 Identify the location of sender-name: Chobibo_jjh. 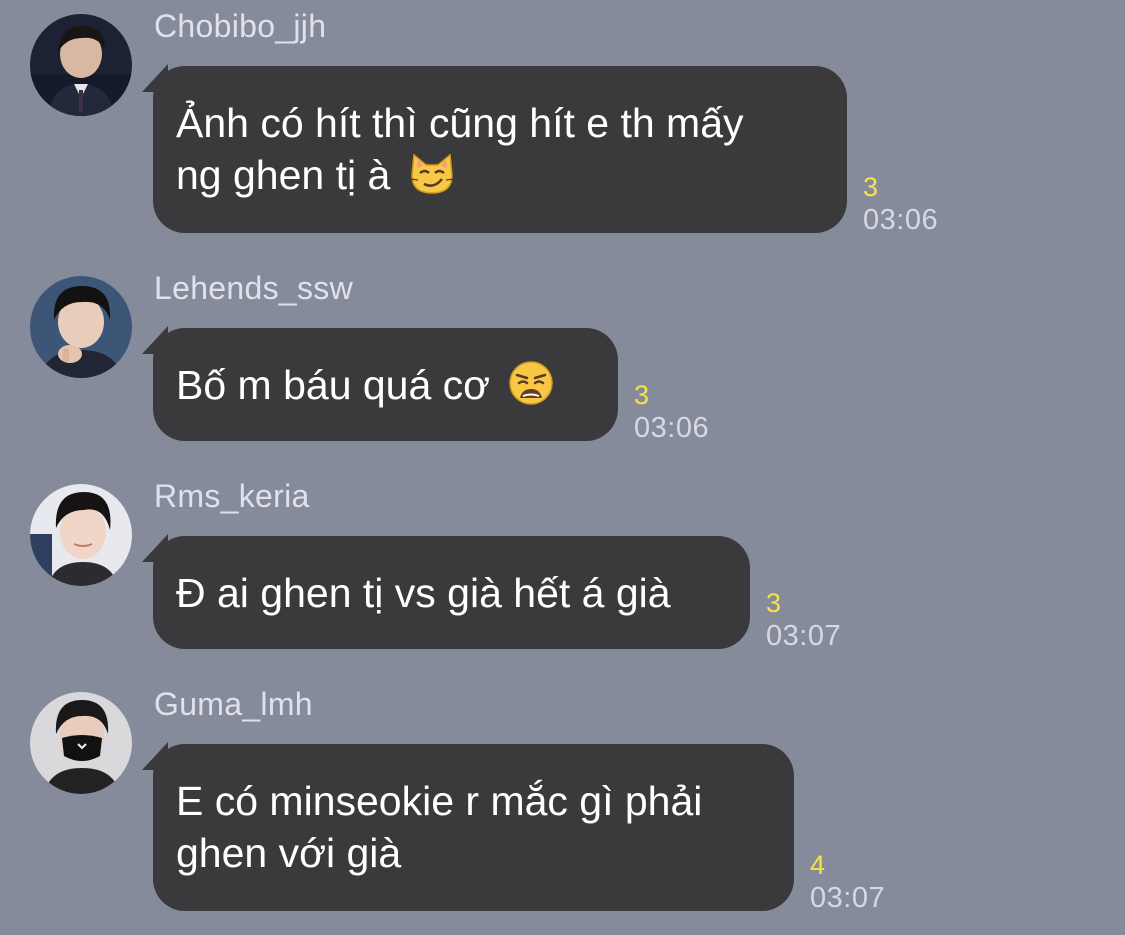
(240, 26).